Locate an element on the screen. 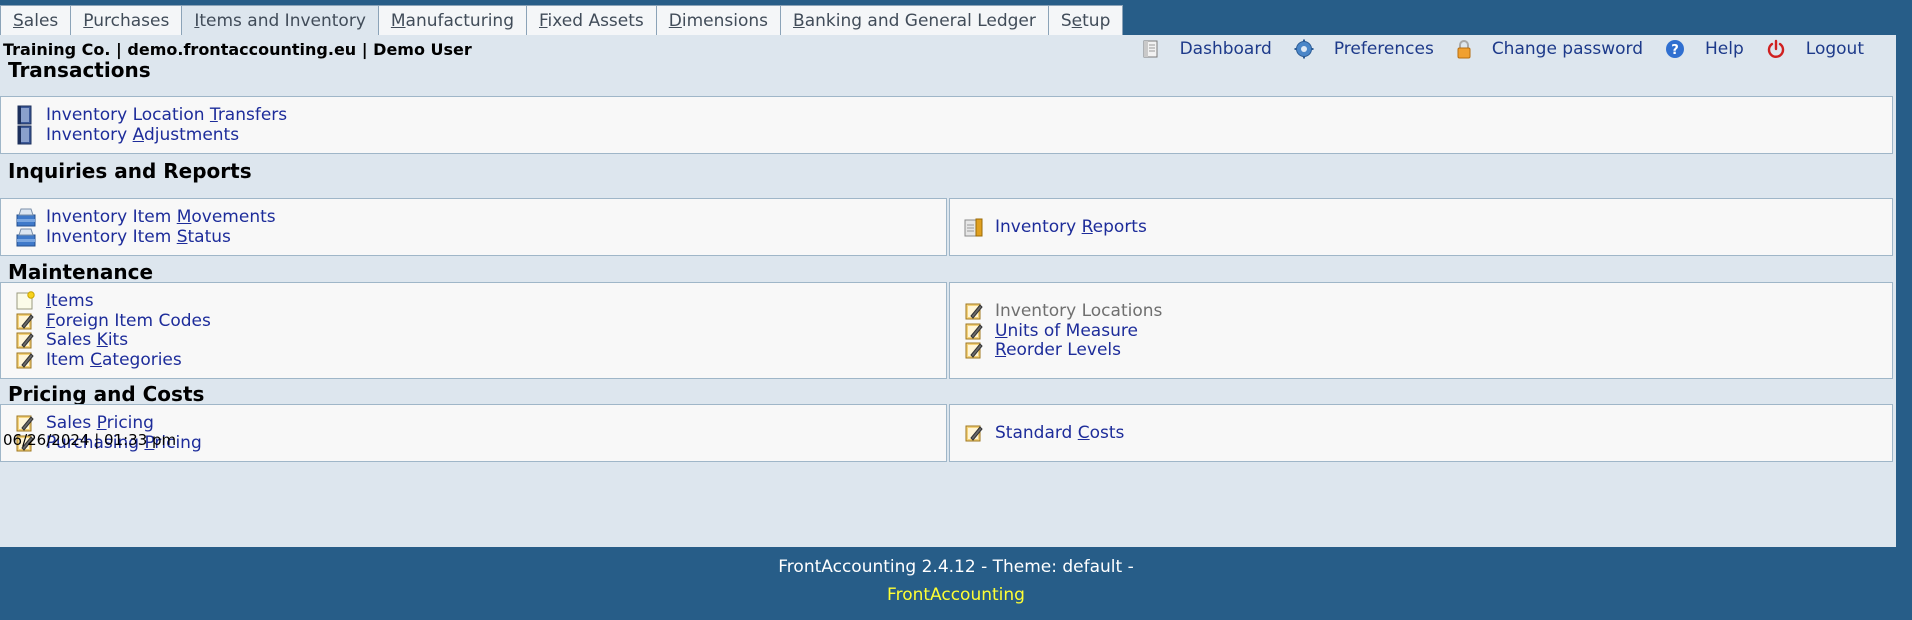 This screenshot has height=620, width=1912. footer-link: FrontAccounting is located at coordinates (956, 595).